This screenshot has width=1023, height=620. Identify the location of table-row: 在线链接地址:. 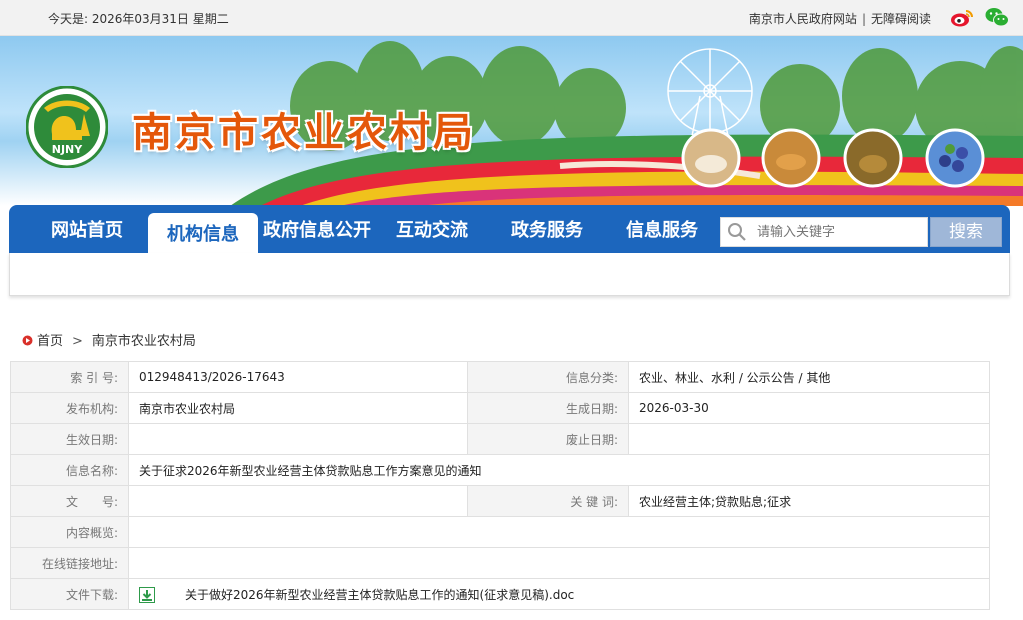
(500, 563).